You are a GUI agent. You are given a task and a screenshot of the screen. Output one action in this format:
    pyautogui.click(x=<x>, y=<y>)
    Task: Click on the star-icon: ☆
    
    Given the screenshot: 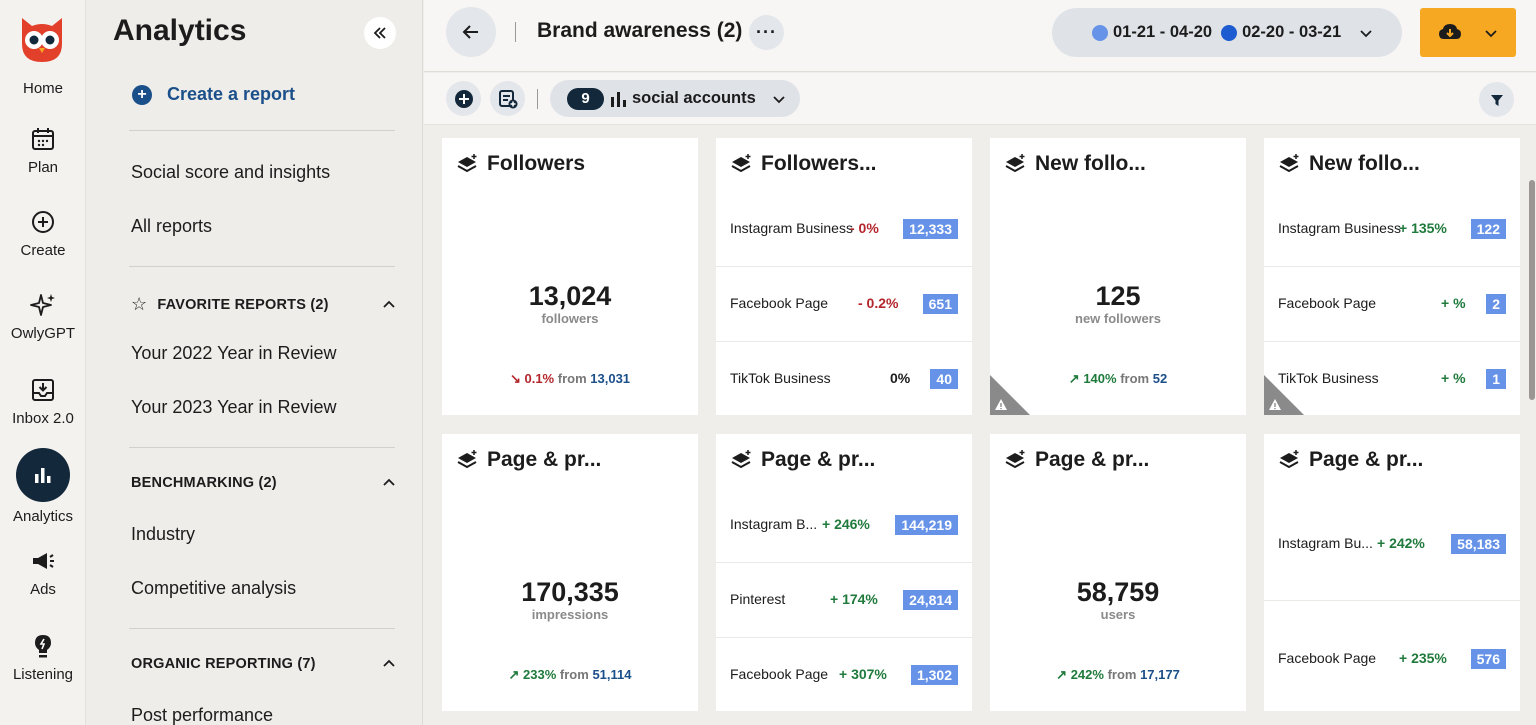 What is the action you would take?
    pyautogui.click(x=139, y=304)
    